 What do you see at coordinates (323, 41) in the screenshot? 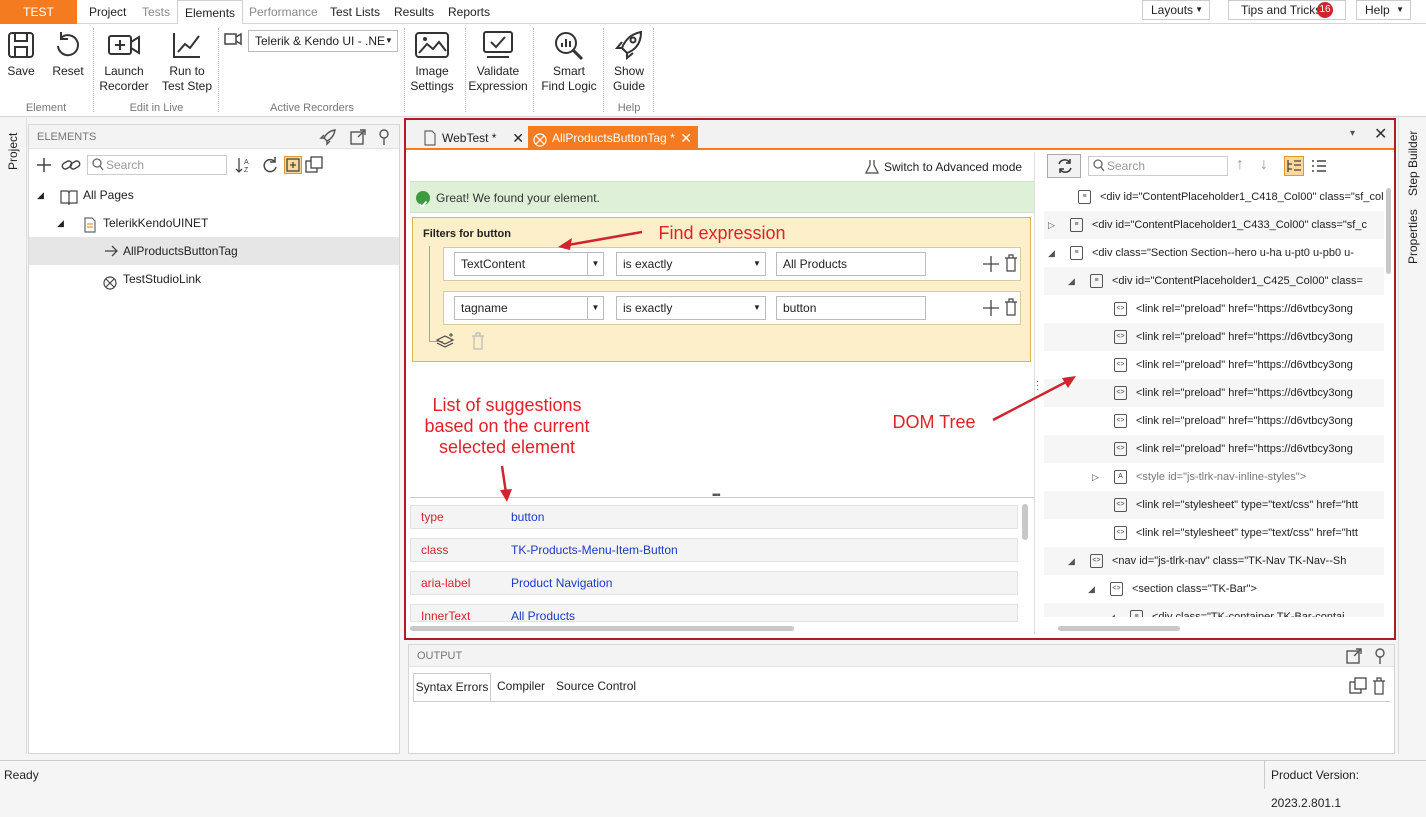
I see `recorder-select: Telerik & Kendo UI - .NE ▼` at bounding box center [323, 41].